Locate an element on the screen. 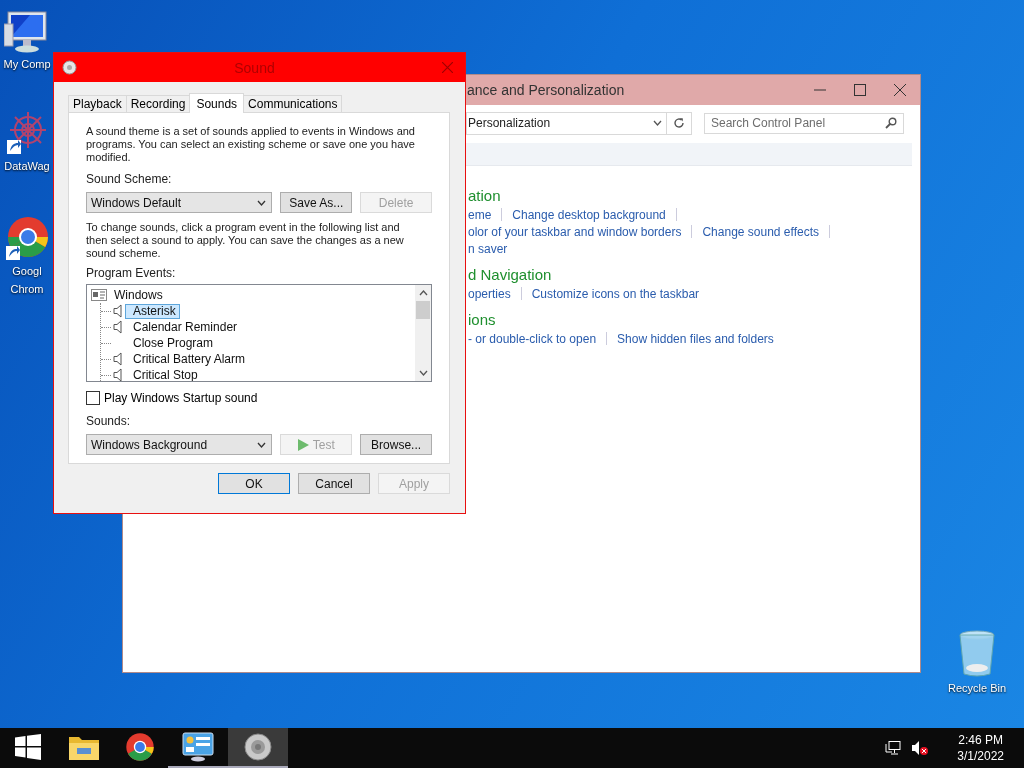 This screenshot has height=768, width=1024. tree-item: Close Program is located at coordinates (171, 343).